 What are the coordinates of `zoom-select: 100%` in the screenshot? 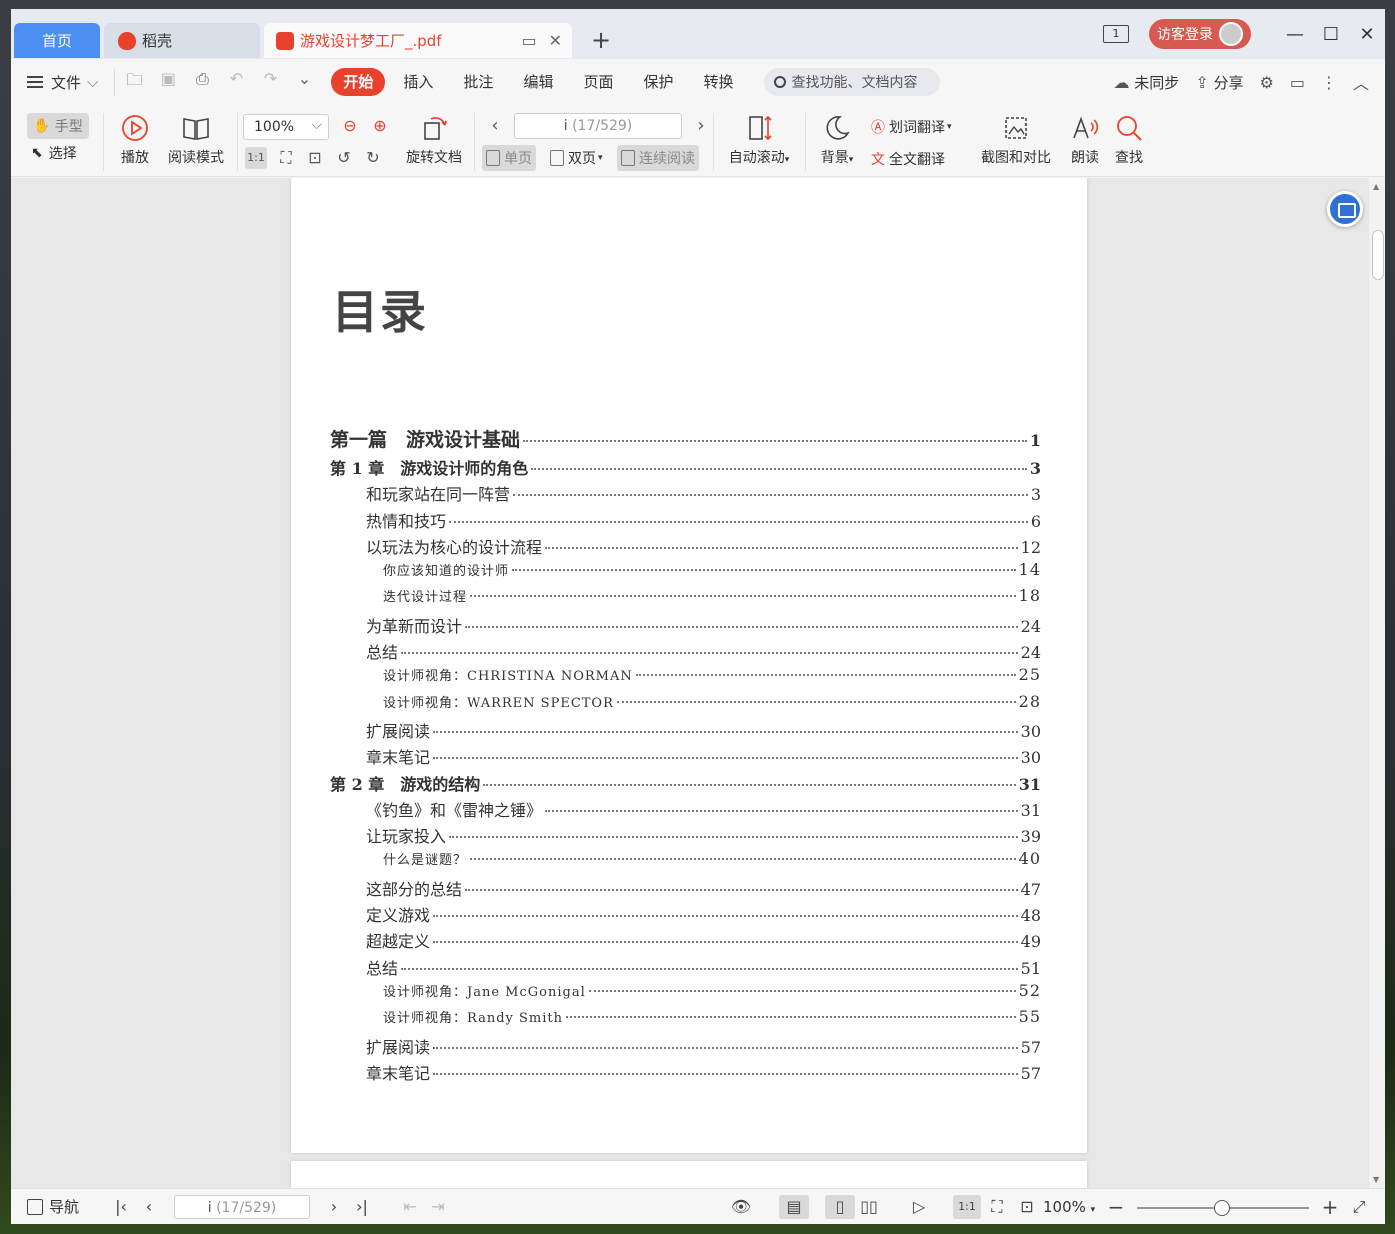 It's located at (286, 126).